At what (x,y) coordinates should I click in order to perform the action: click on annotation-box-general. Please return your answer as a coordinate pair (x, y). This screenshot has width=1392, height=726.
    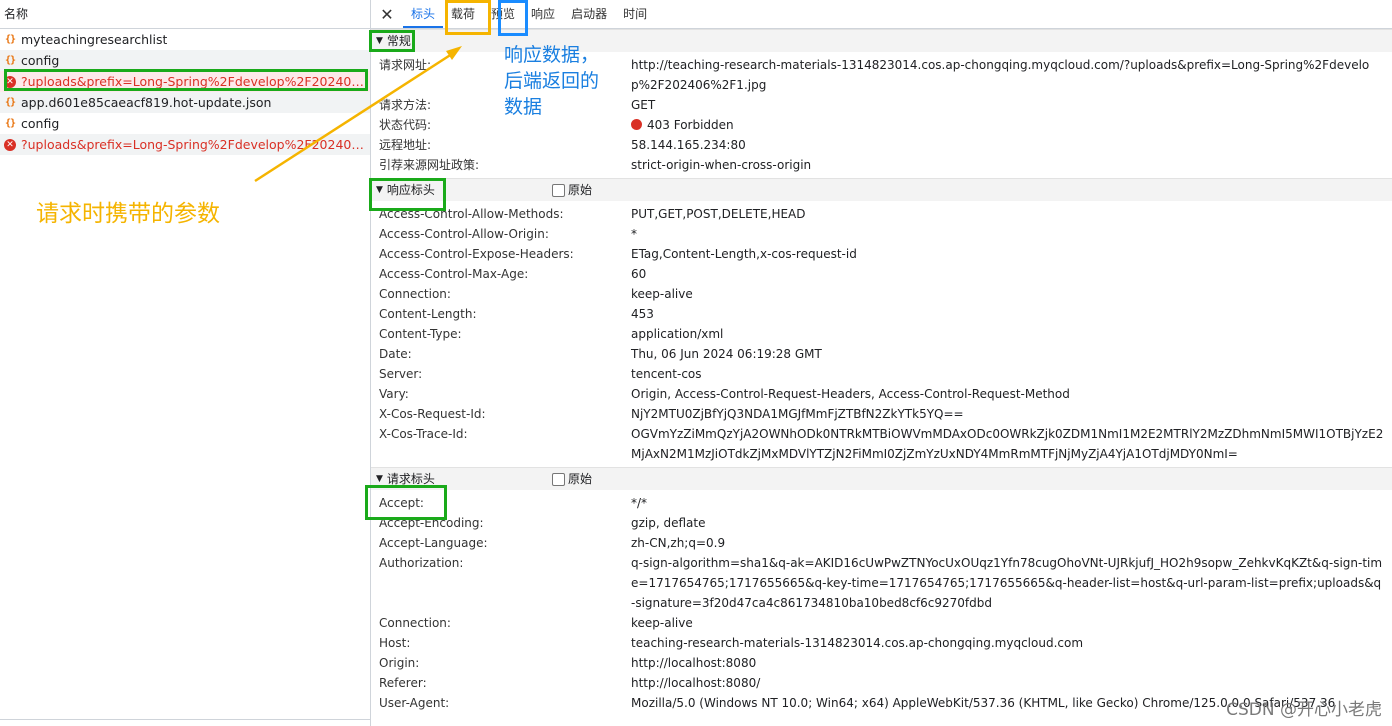
    Looking at the image, I should click on (392, 41).